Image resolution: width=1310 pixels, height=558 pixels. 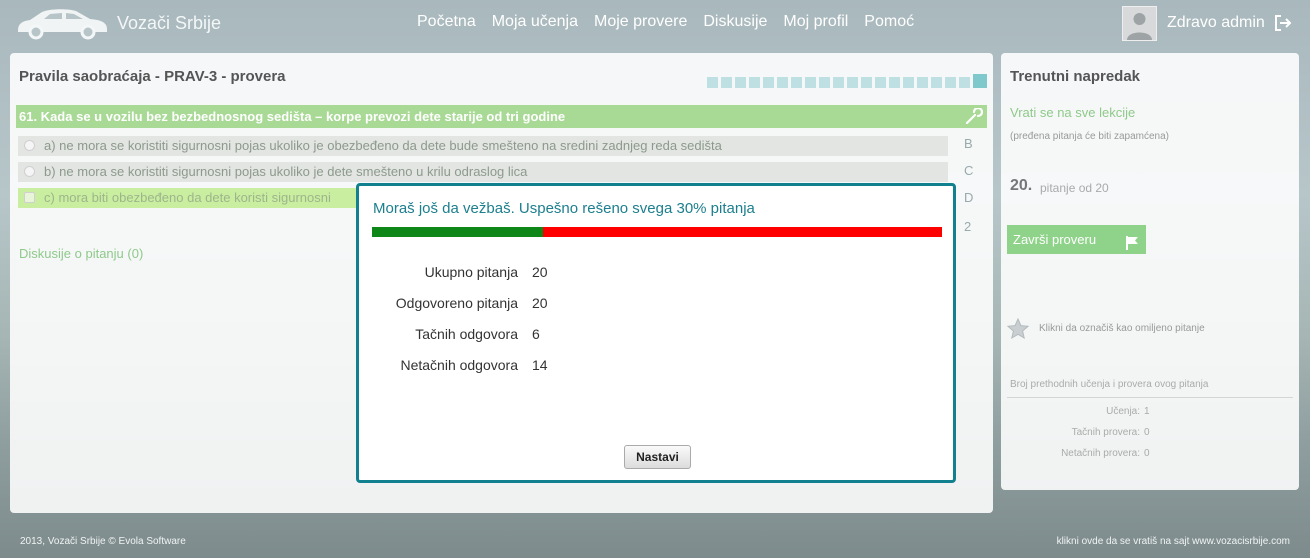 What do you see at coordinates (1089, 136) in the screenshot?
I see `side-note: (pređena pitanja će biti zapamćena)` at bounding box center [1089, 136].